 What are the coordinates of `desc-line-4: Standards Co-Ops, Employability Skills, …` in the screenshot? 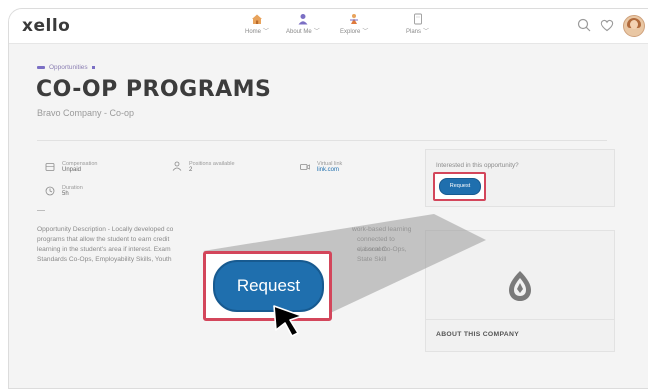 It's located at (104, 259).